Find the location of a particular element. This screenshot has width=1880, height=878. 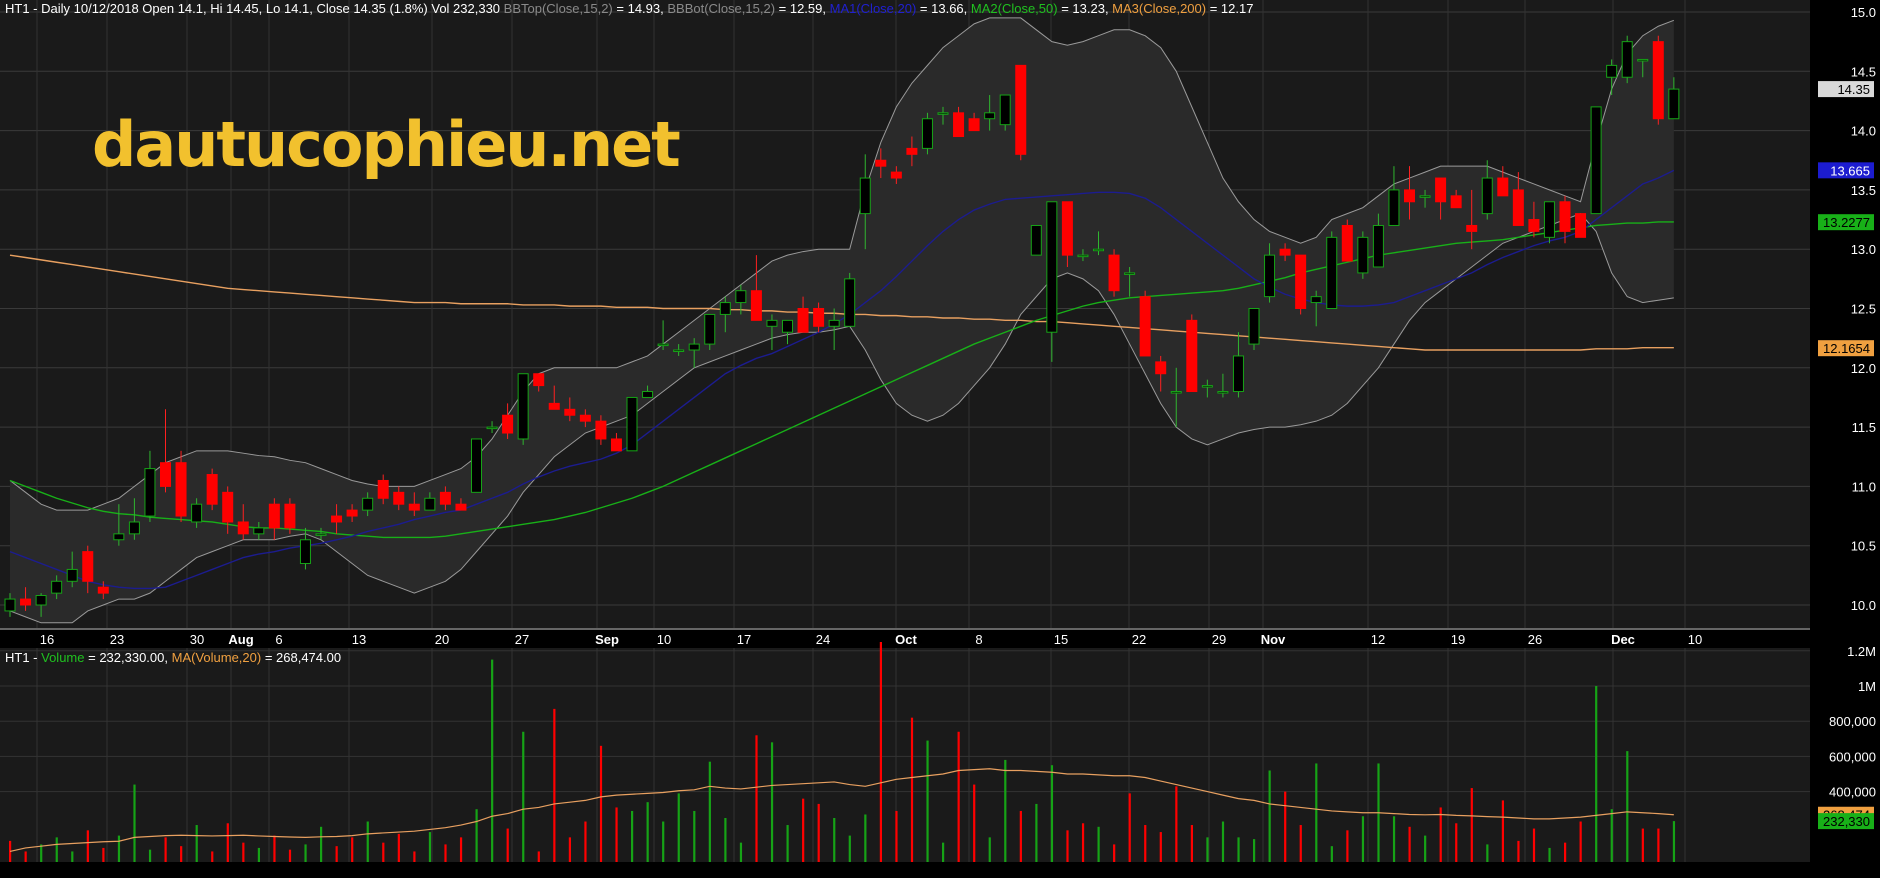

price-tick-label: 14.0 is located at coordinates (1863, 131).